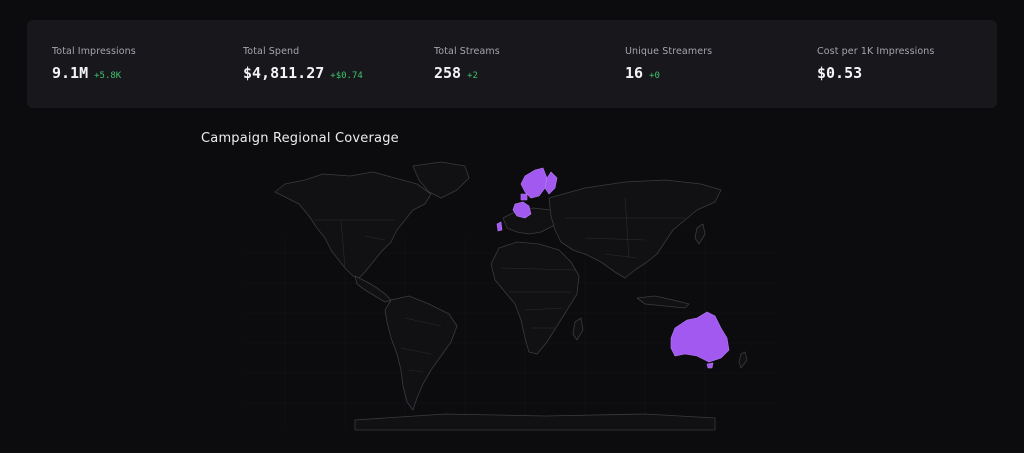  Describe the element at coordinates (535, 298) in the screenshot. I see `region-africa` at that location.